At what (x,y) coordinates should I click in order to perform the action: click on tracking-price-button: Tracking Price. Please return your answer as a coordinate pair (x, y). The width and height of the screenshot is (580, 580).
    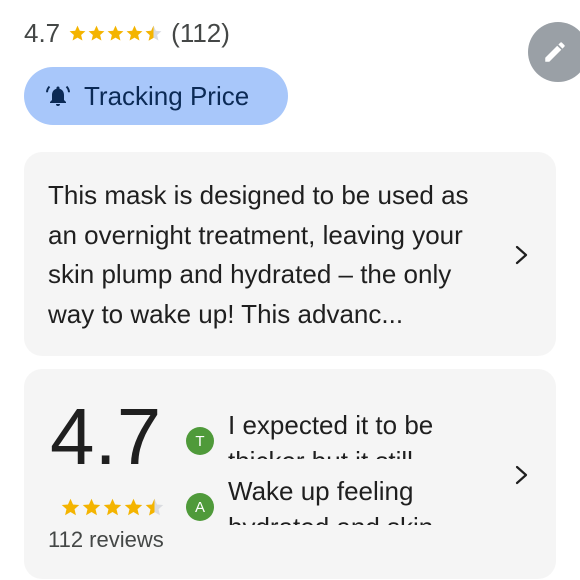
    Looking at the image, I should click on (156, 96).